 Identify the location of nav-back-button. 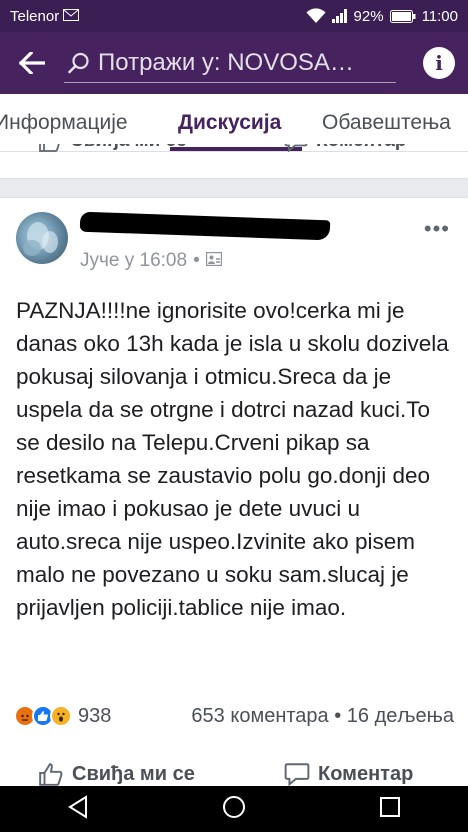
(78, 809).